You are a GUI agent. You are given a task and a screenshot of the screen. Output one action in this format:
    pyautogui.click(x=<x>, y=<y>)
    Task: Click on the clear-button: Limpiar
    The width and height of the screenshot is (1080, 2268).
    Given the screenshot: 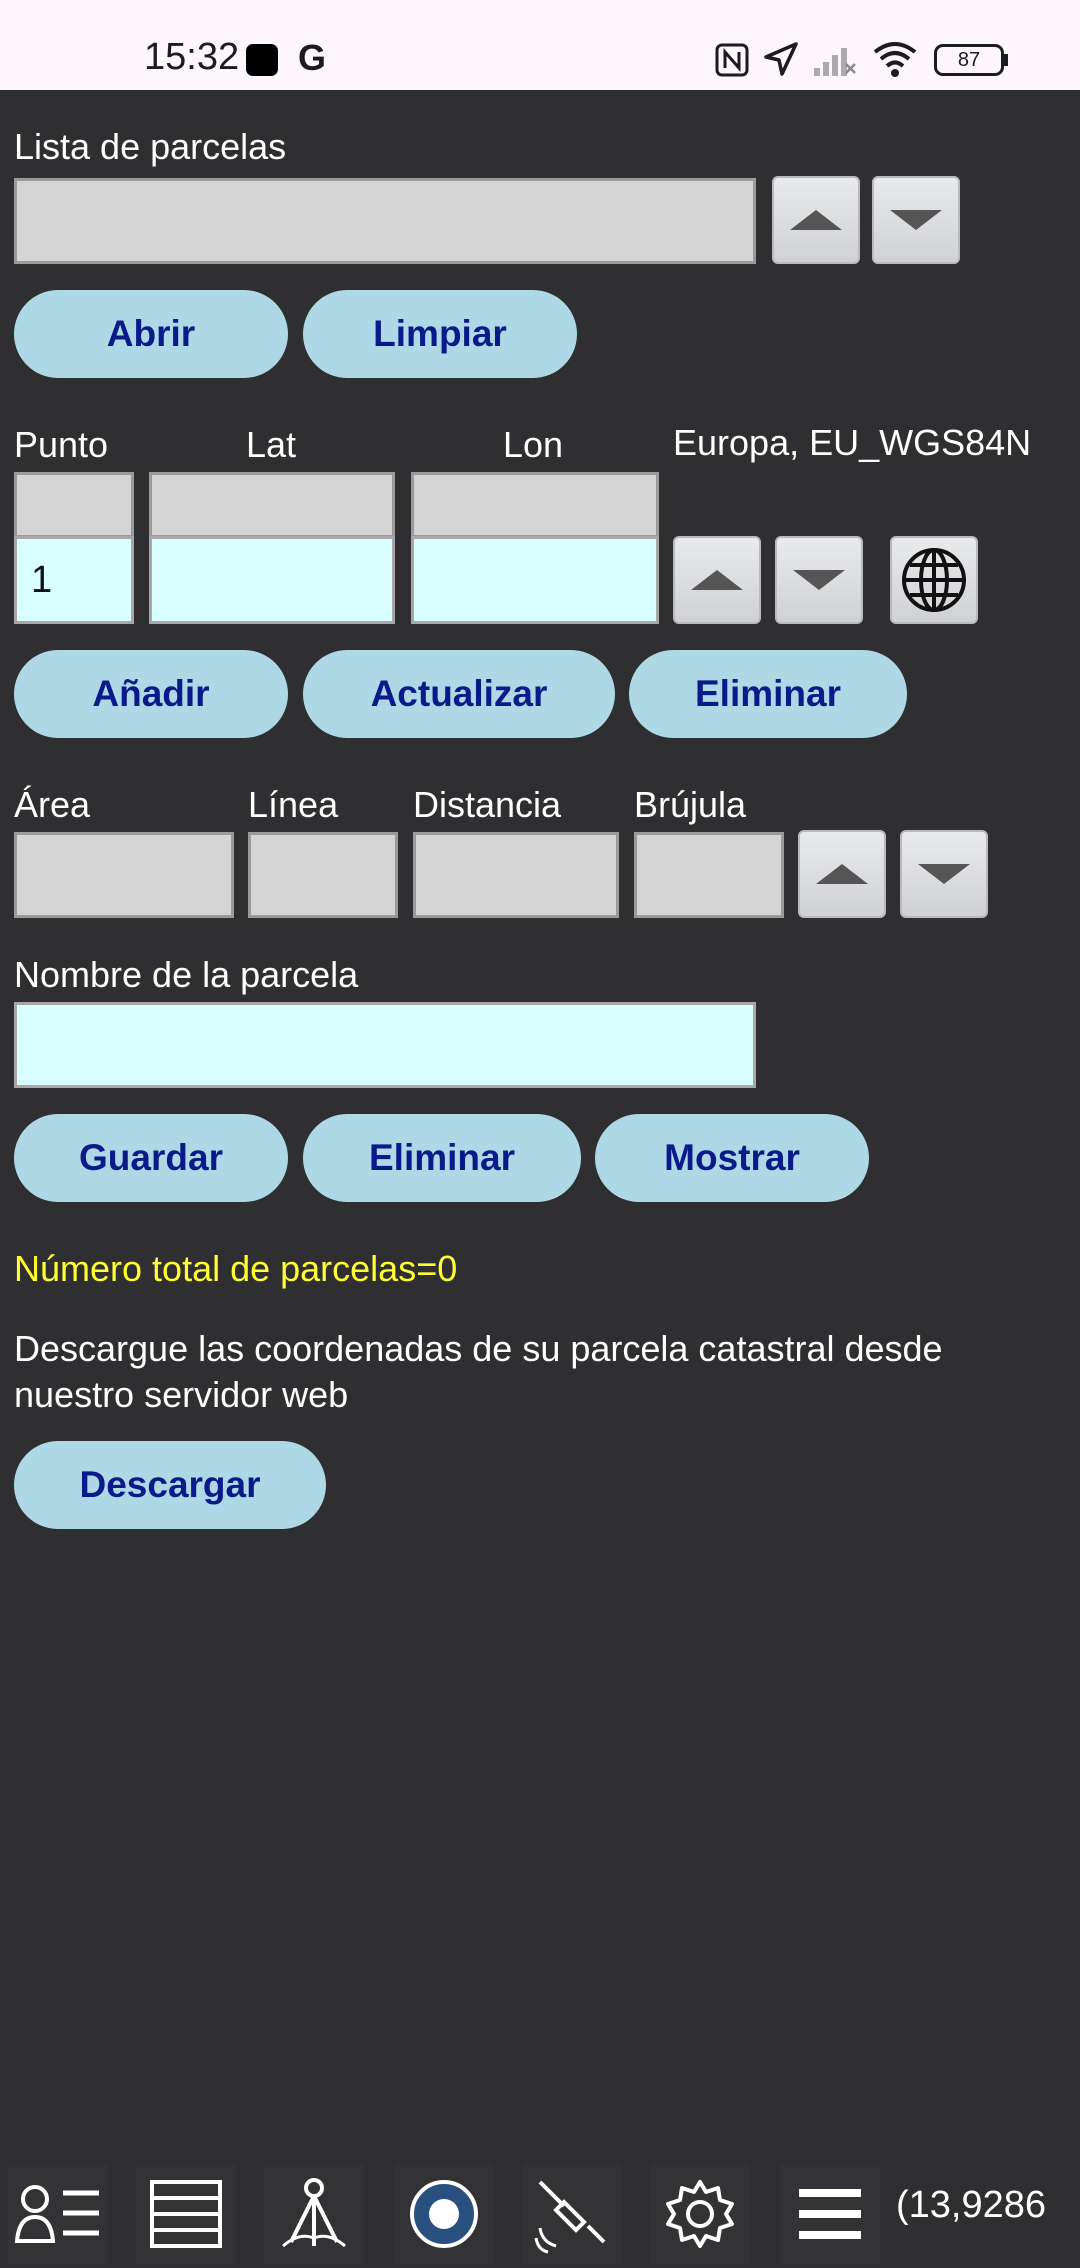 What is the action you would take?
    pyautogui.click(x=440, y=334)
    